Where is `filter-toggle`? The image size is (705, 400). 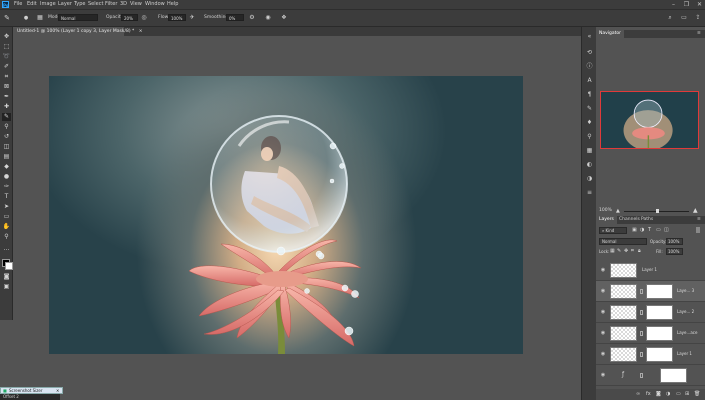 filter-toggle is located at coordinates (698, 230).